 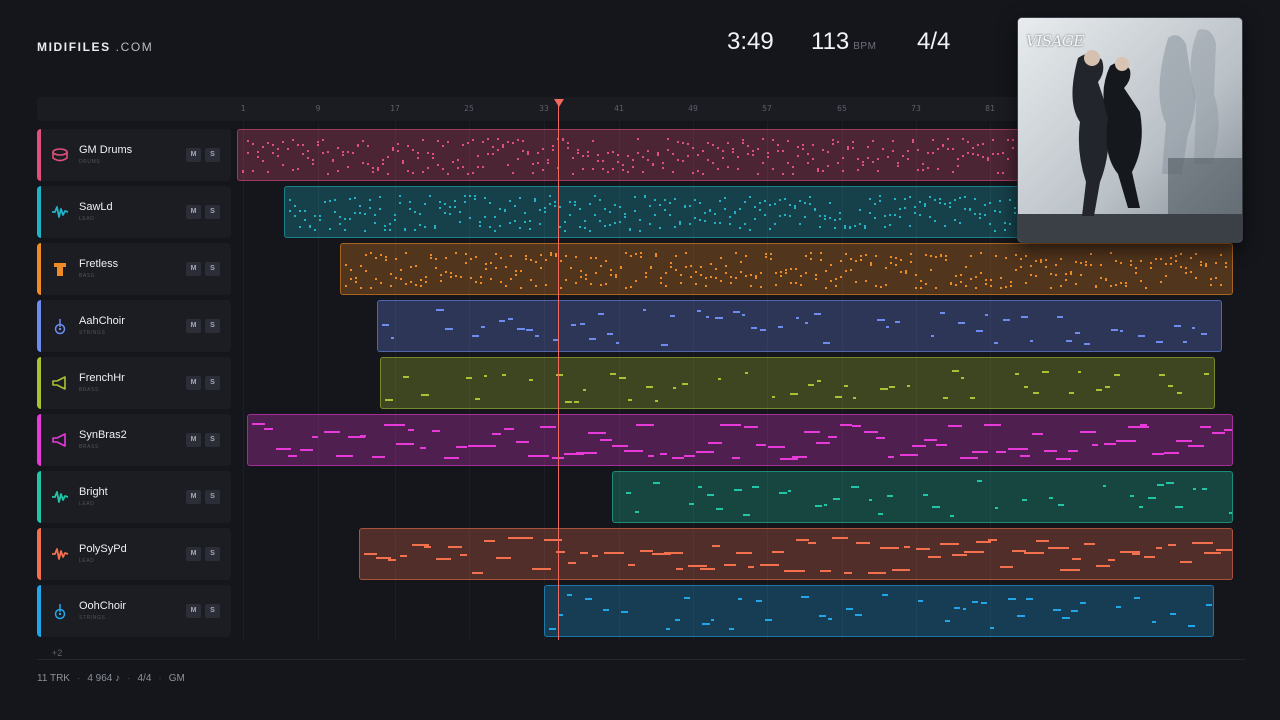 I want to click on ruler-tick-17: 17, so click(x=395, y=108).